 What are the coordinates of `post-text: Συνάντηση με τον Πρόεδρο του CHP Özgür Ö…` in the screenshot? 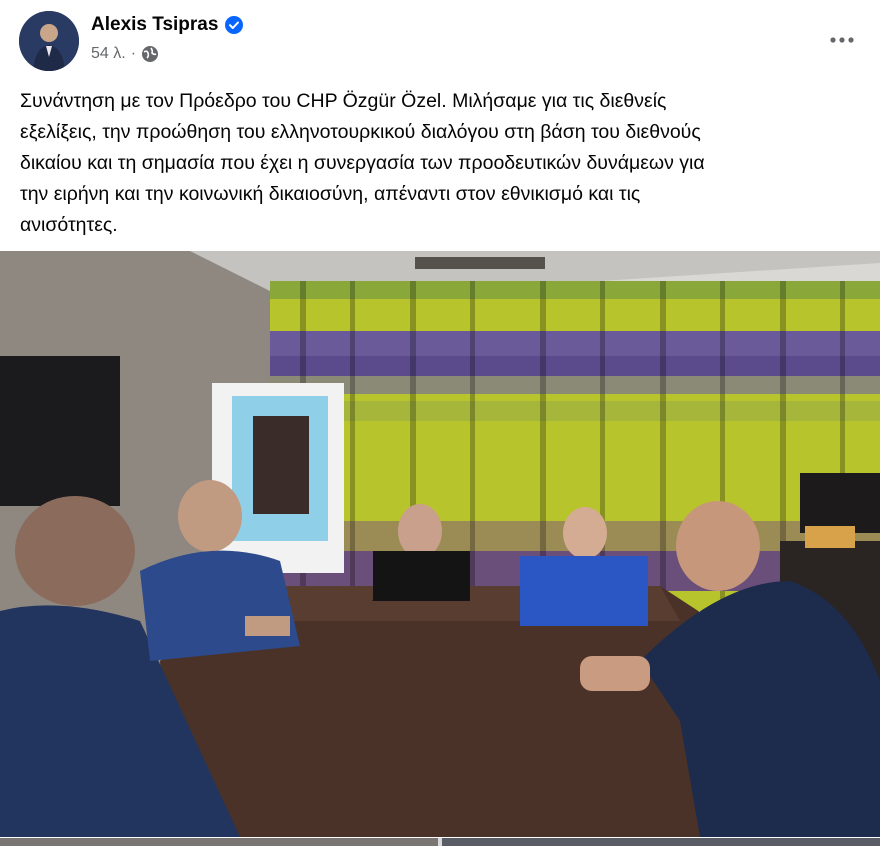 It's located at (362, 163).